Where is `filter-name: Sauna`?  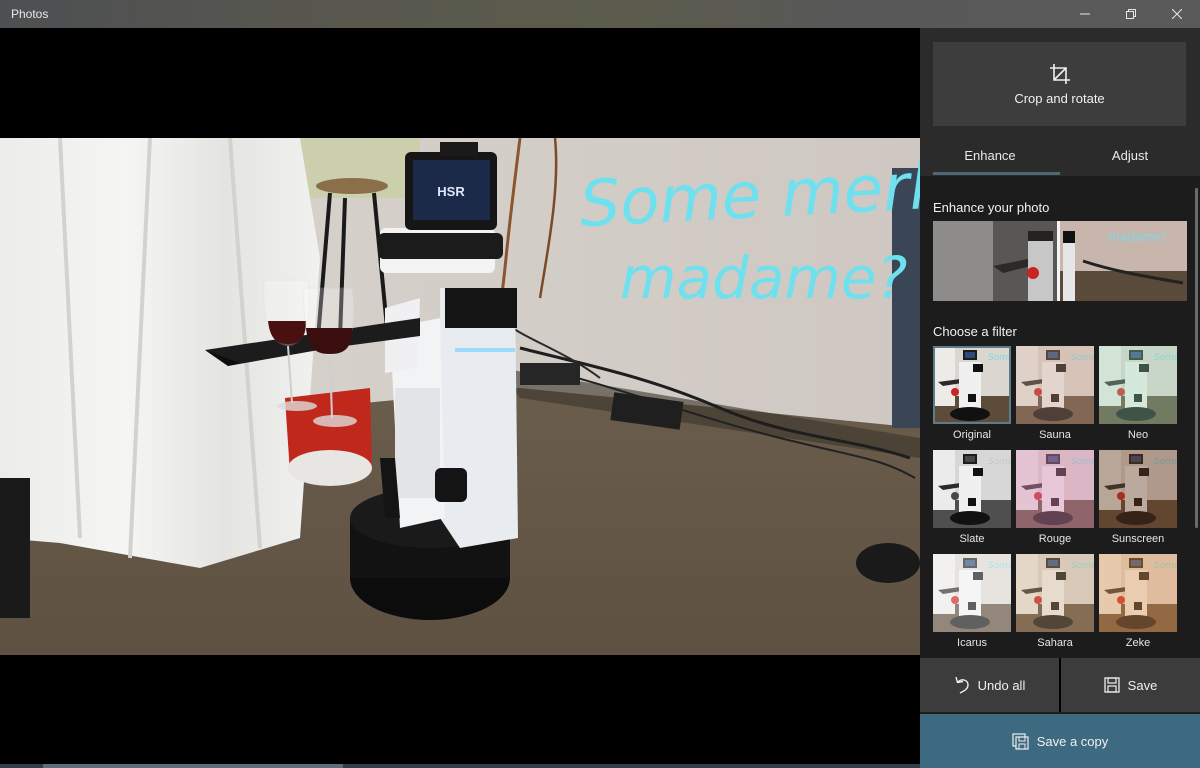
filter-name: Sauna is located at coordinates (1055, 435).